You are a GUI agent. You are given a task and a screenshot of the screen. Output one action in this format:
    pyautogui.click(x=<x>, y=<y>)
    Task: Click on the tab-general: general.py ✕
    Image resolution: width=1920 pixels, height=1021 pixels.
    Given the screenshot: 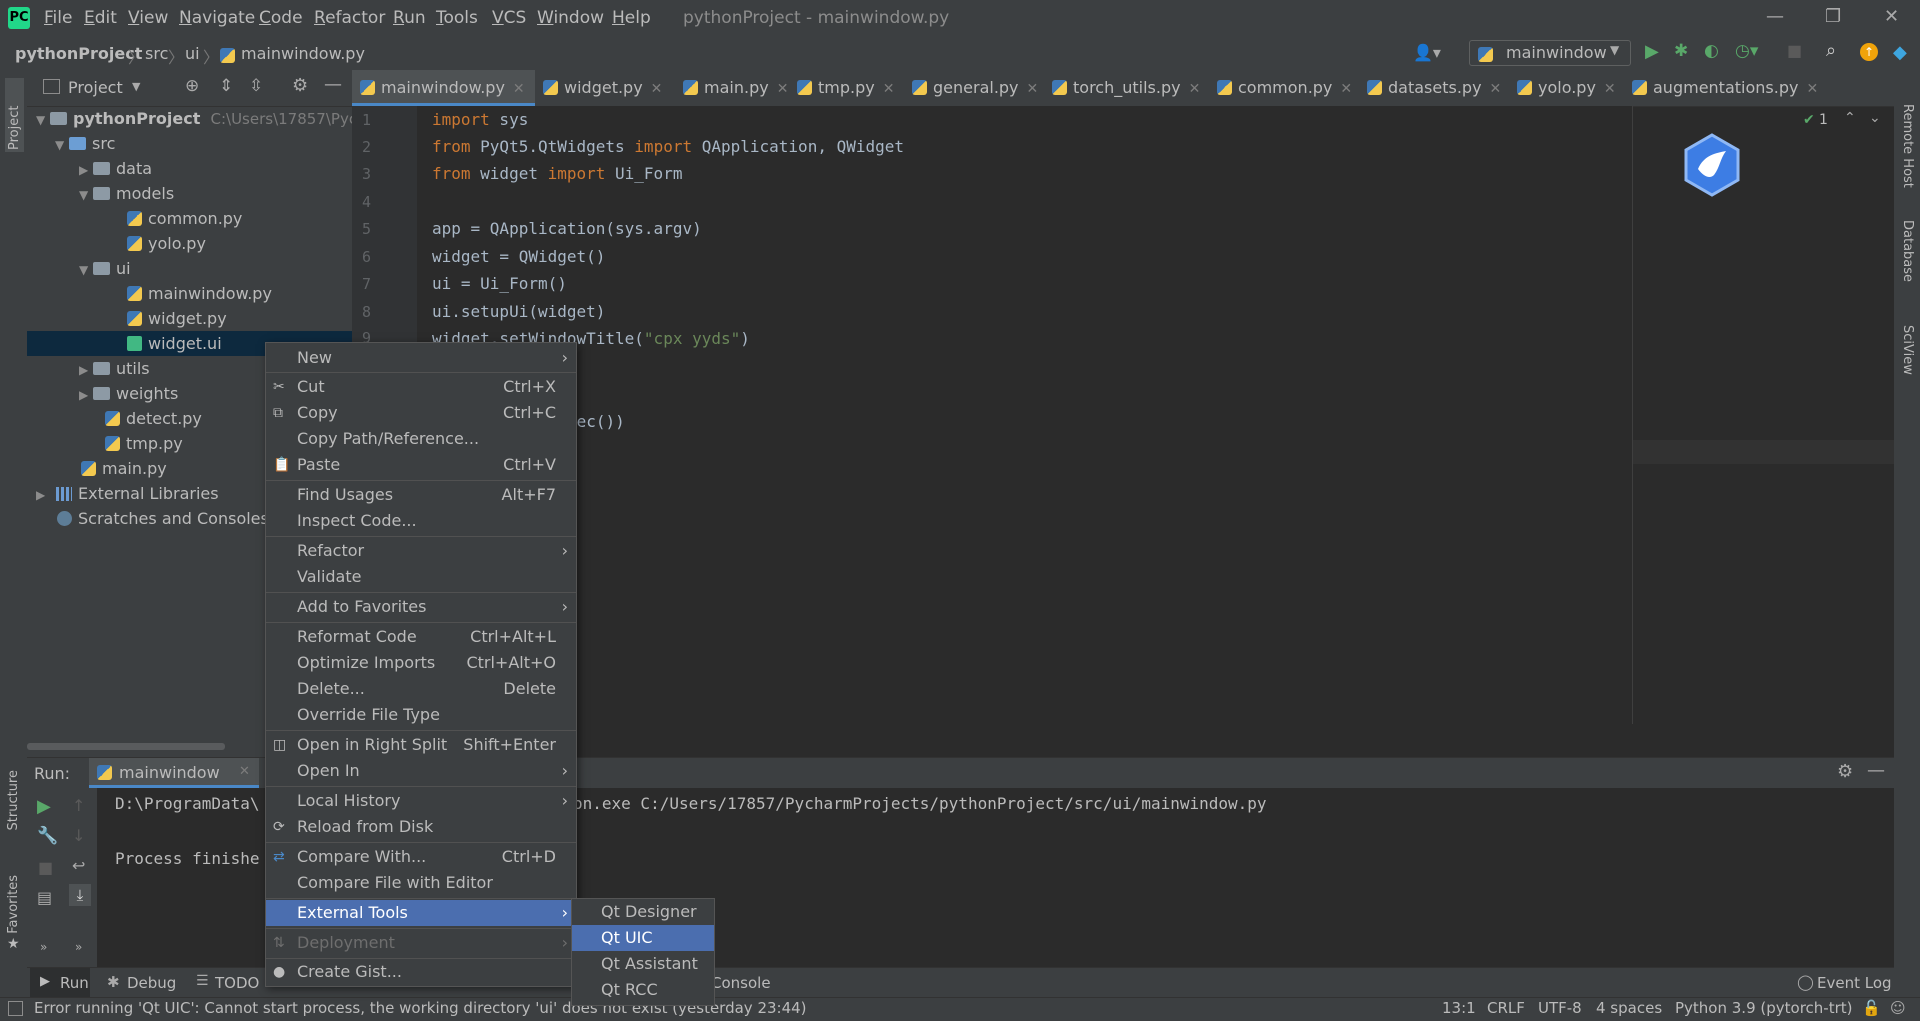 What is the action you would take?
    pyautogui.click(x=978, y=88)
    